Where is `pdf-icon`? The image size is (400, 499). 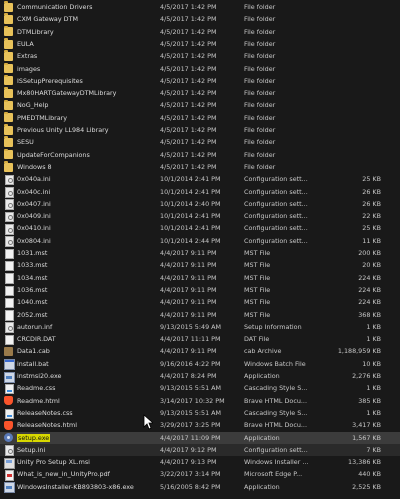
pdf-icon is located at coordinates (9, 475).